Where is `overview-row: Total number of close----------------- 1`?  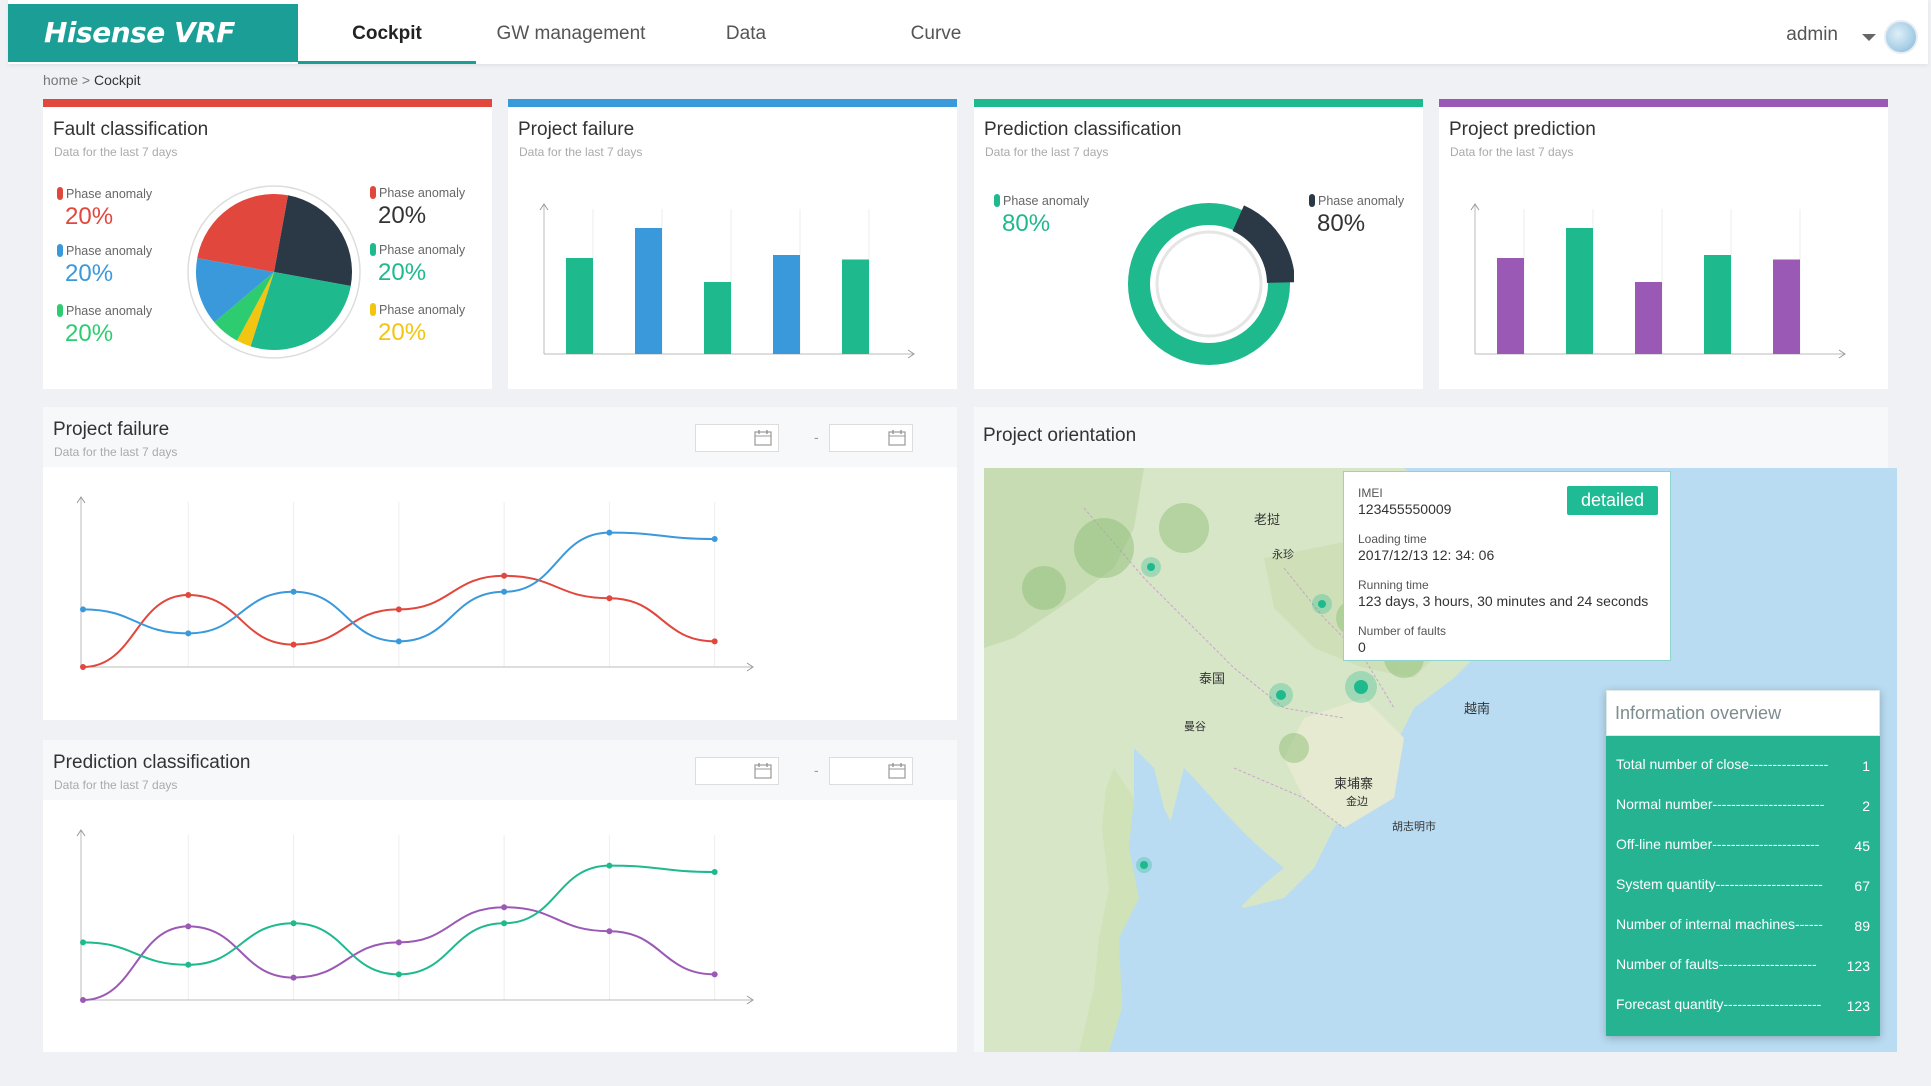
overview-row: Total number of close----------------- 1 is located at coordinates (1743, 765).